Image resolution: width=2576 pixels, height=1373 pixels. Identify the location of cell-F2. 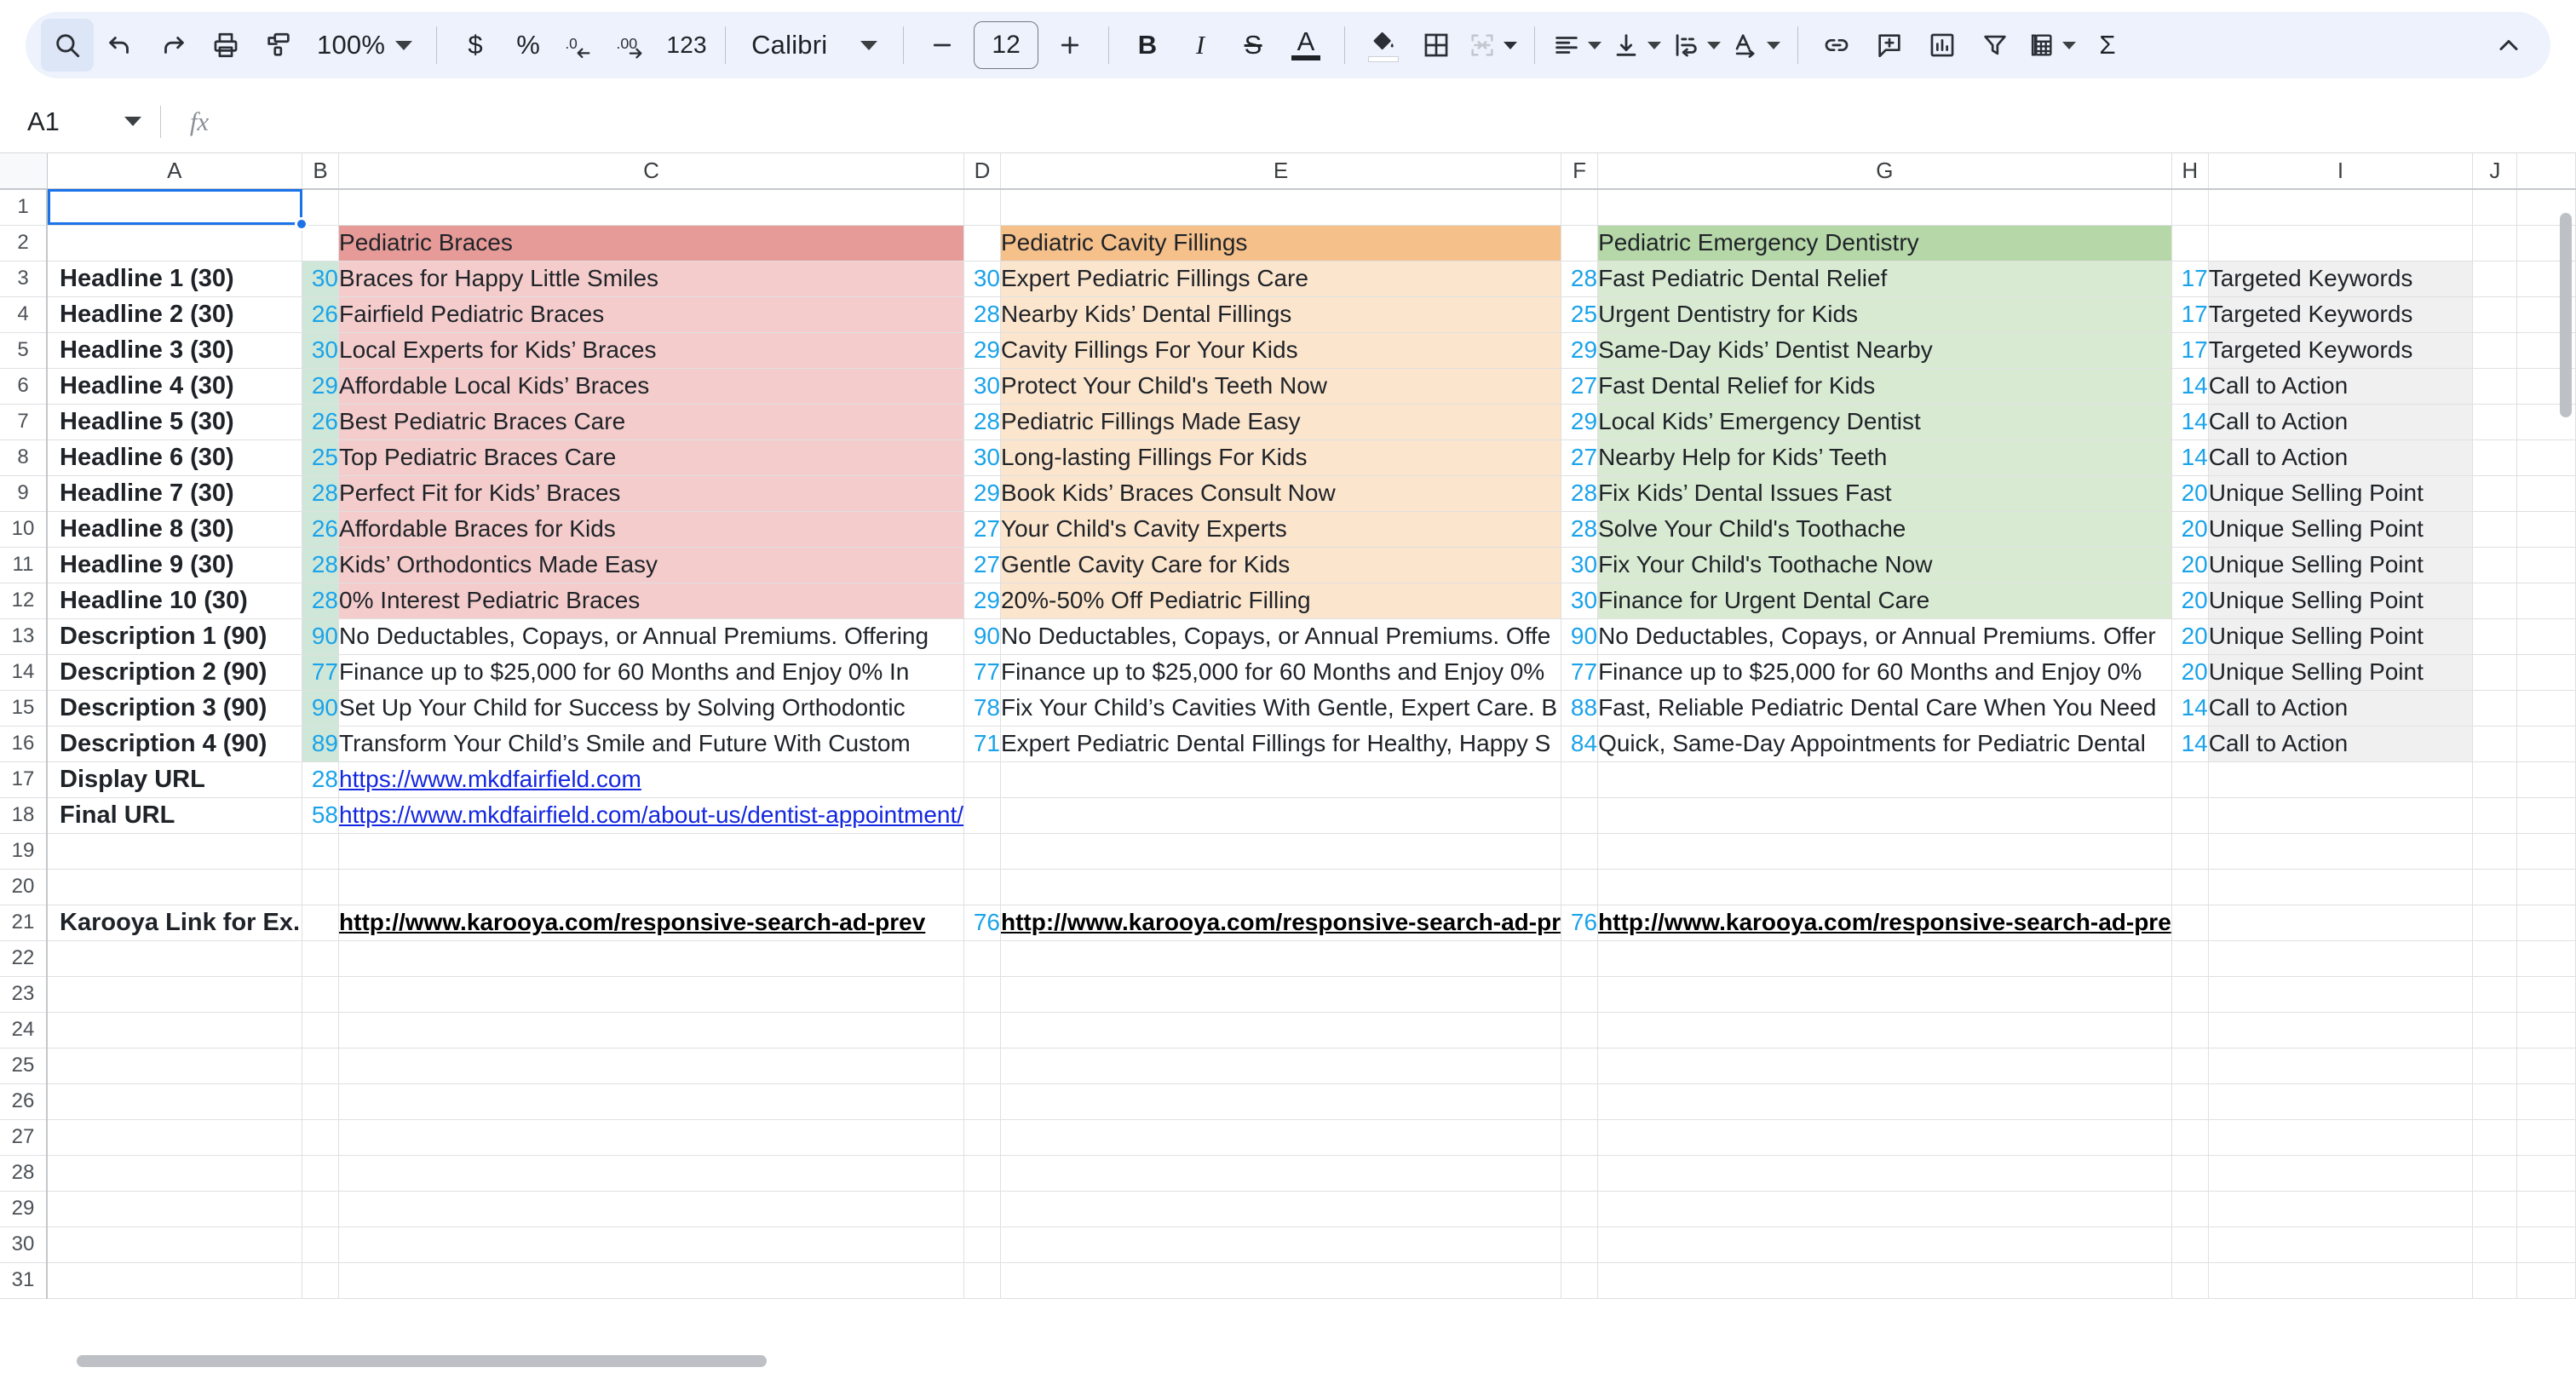
(1580, 243).